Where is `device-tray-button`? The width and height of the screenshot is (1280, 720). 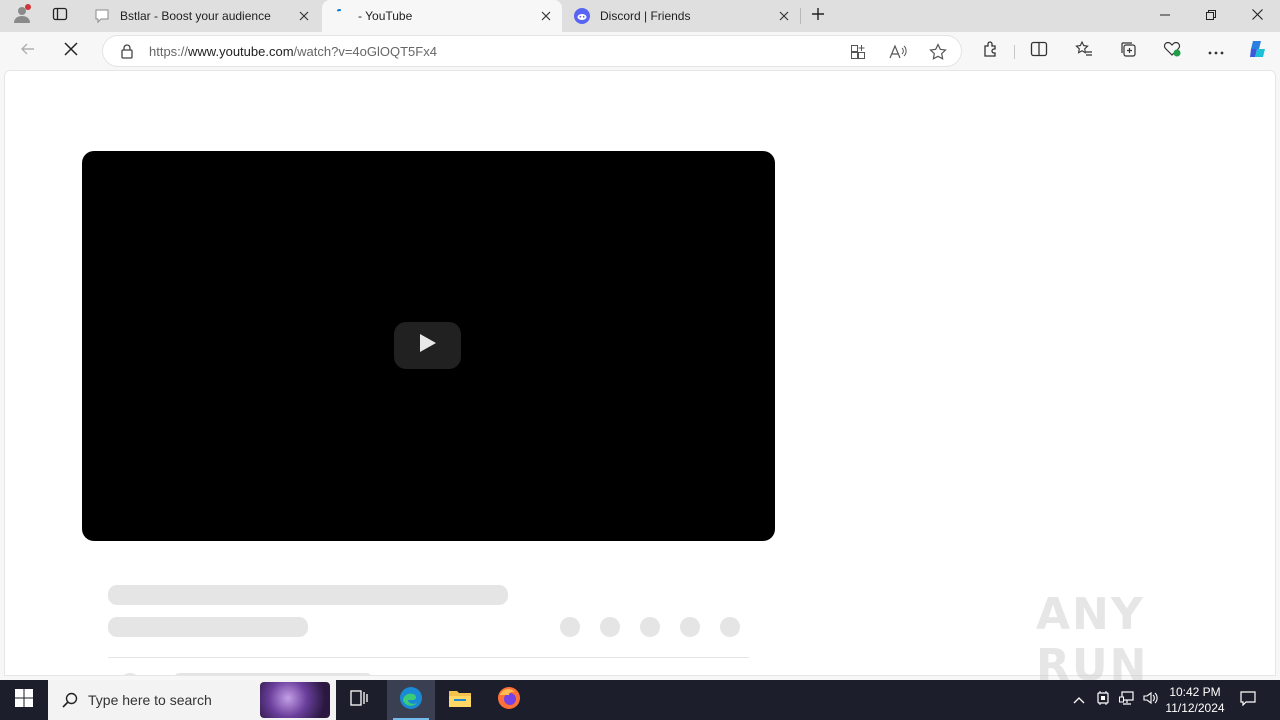 device-tray-button is located at coordinates (1103, 700).